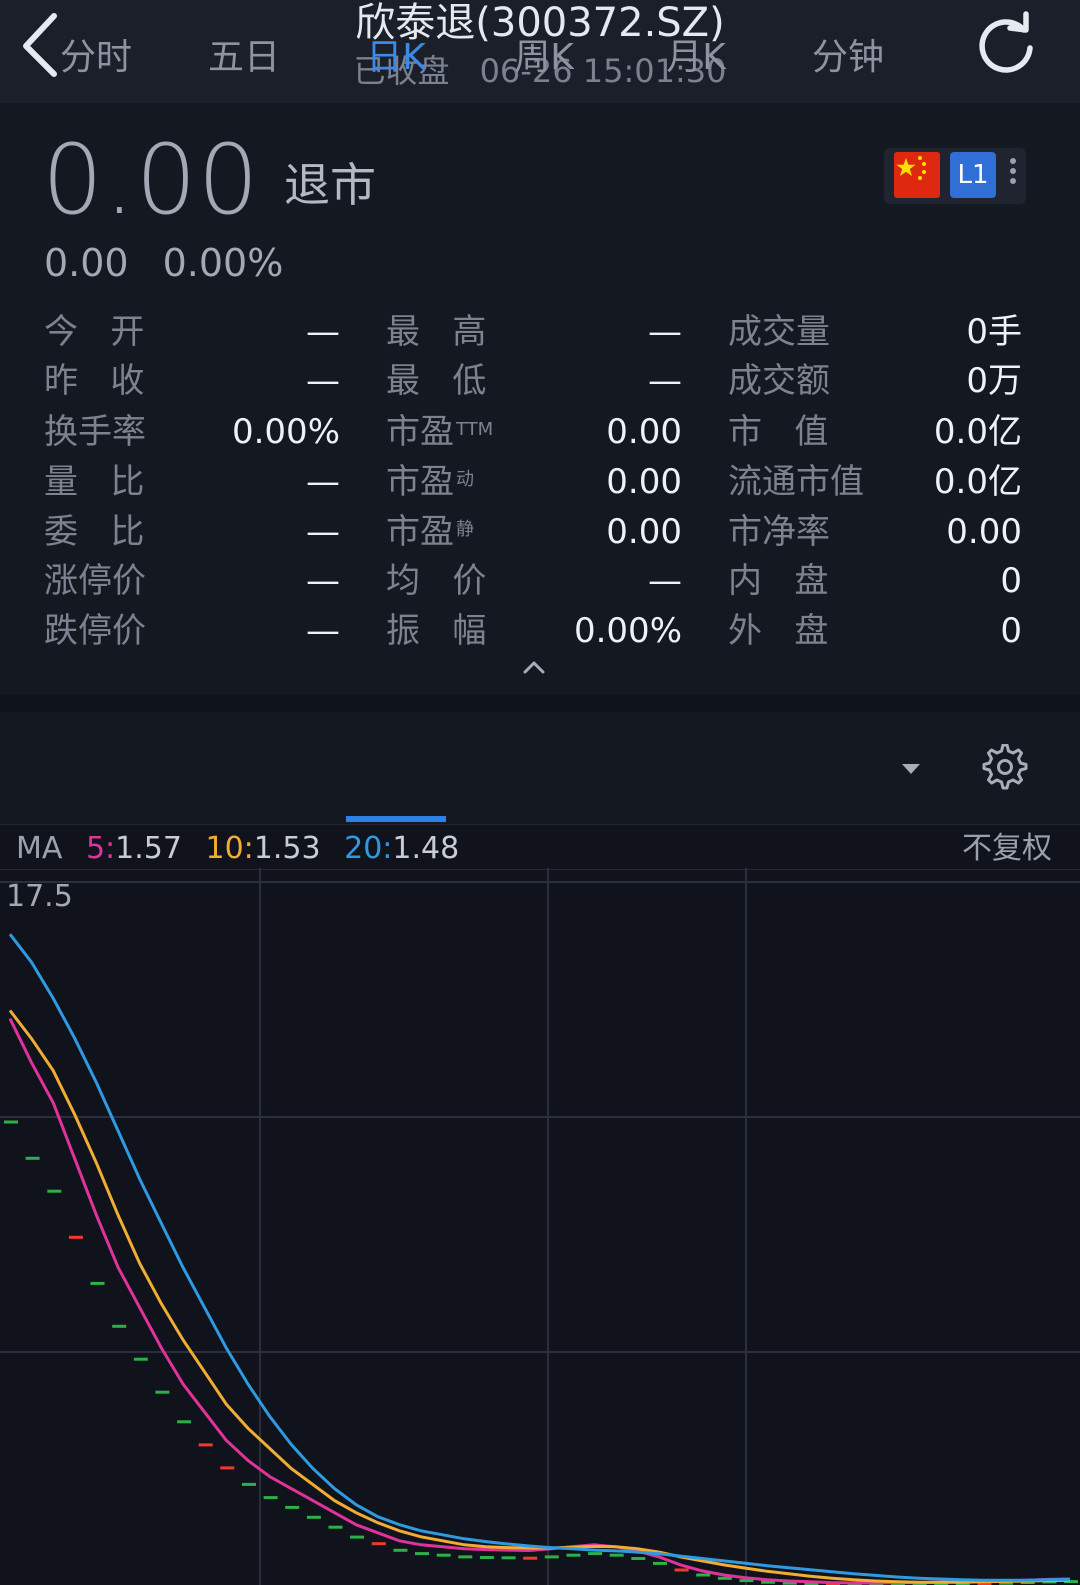  Describe the element at coordinates (285, 432) in the screenshot. I see `stat-value-turnover: 0.00%` at that location.